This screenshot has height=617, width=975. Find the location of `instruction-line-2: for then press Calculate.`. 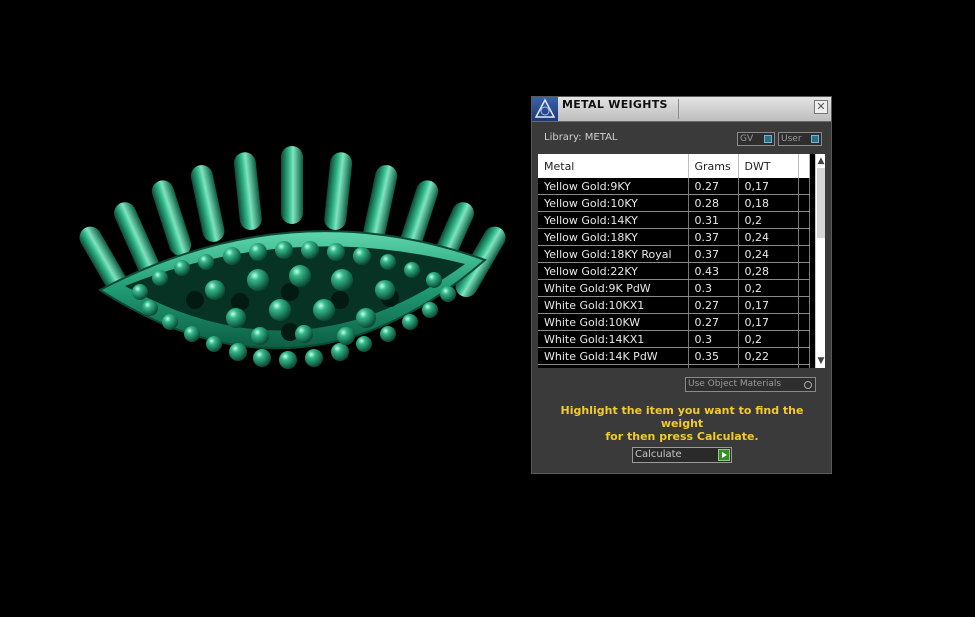

instruction-line-2: for then press Calculate. is located at coordinates (682, 436).